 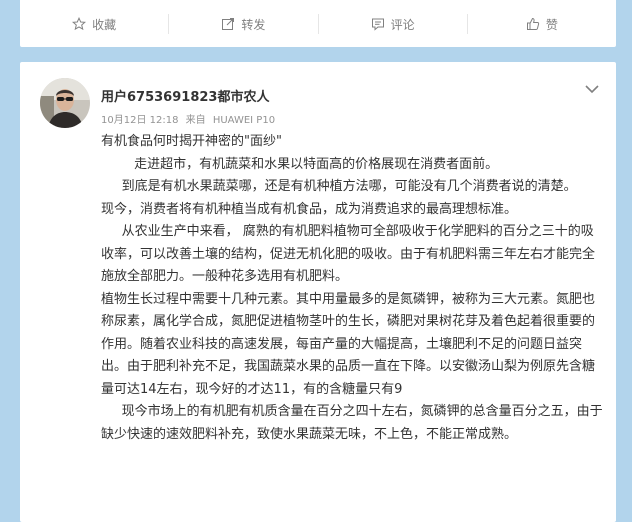 I want to click on previous-post-card: 收藏 转发 评论 赞, so click(x=318, y=23).